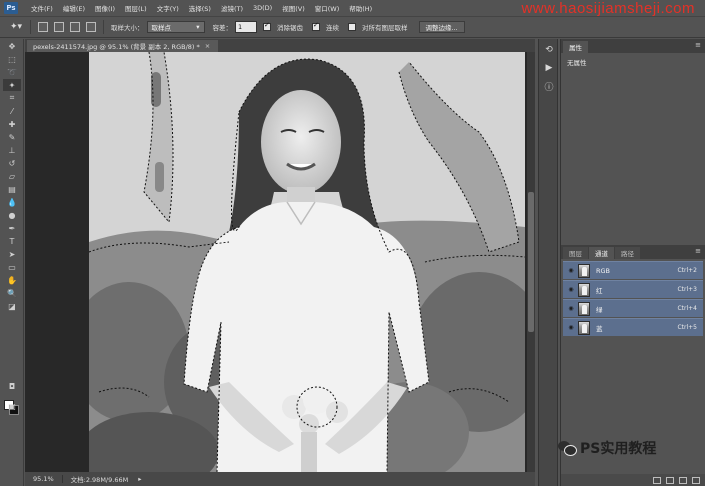  What do you see at coordinates (290, 28) in the screenshot?
I see `antialias-label: 消除锯齿` at bounding box center [290, 28].